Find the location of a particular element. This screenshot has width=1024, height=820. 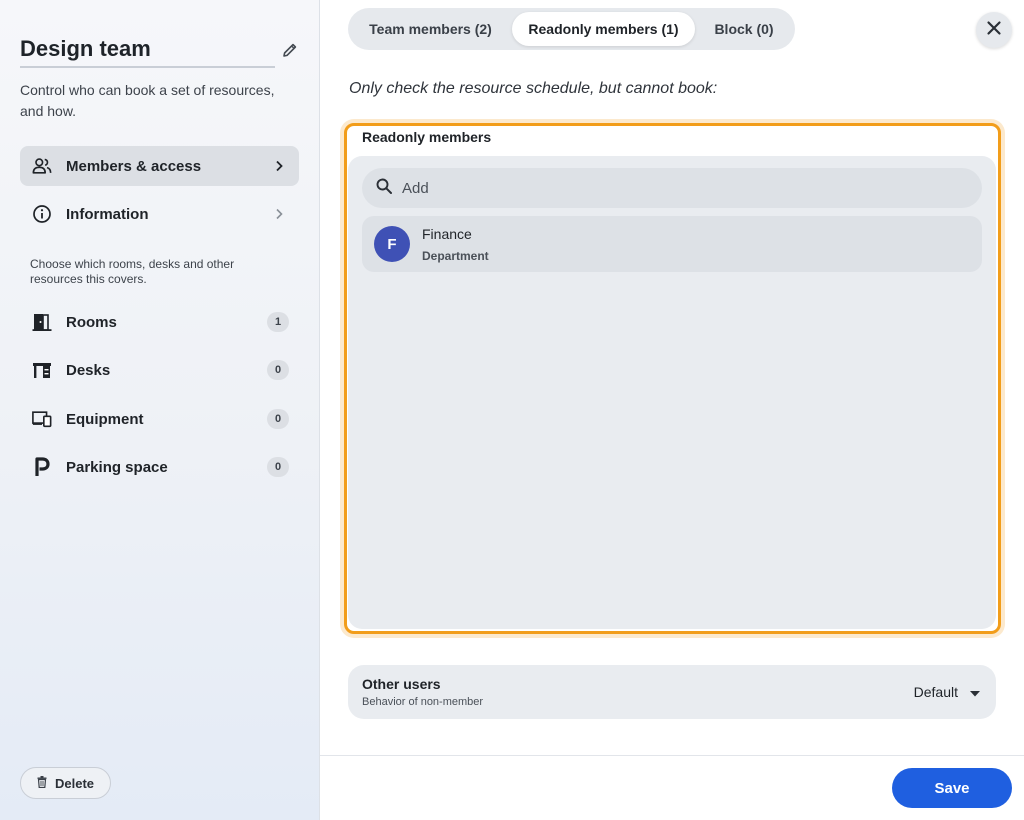

delete-label: Delete is located at coordinates (74, 783).